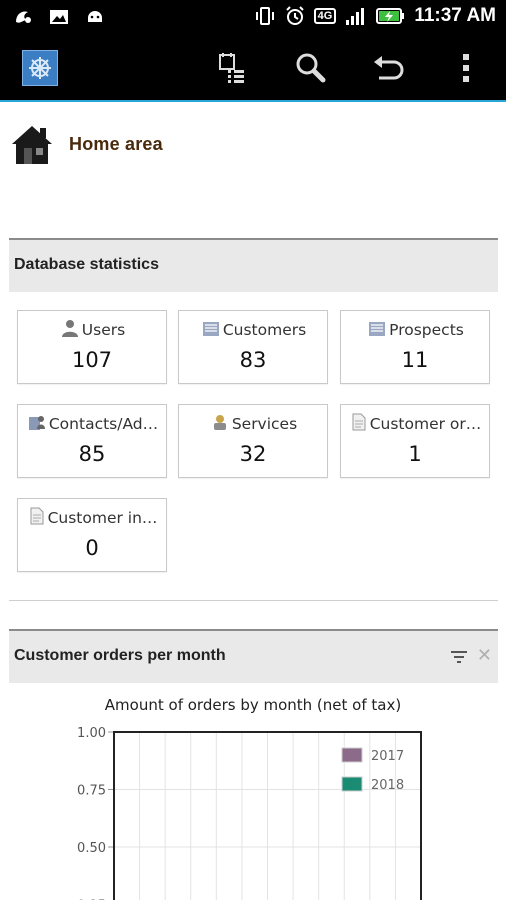 The height and width of the screenshot is (900, 506). What do you see at coordinates (250, 146) in the screenshot?
I see `home-area-header: Home area` at bounding box center [250, 146].